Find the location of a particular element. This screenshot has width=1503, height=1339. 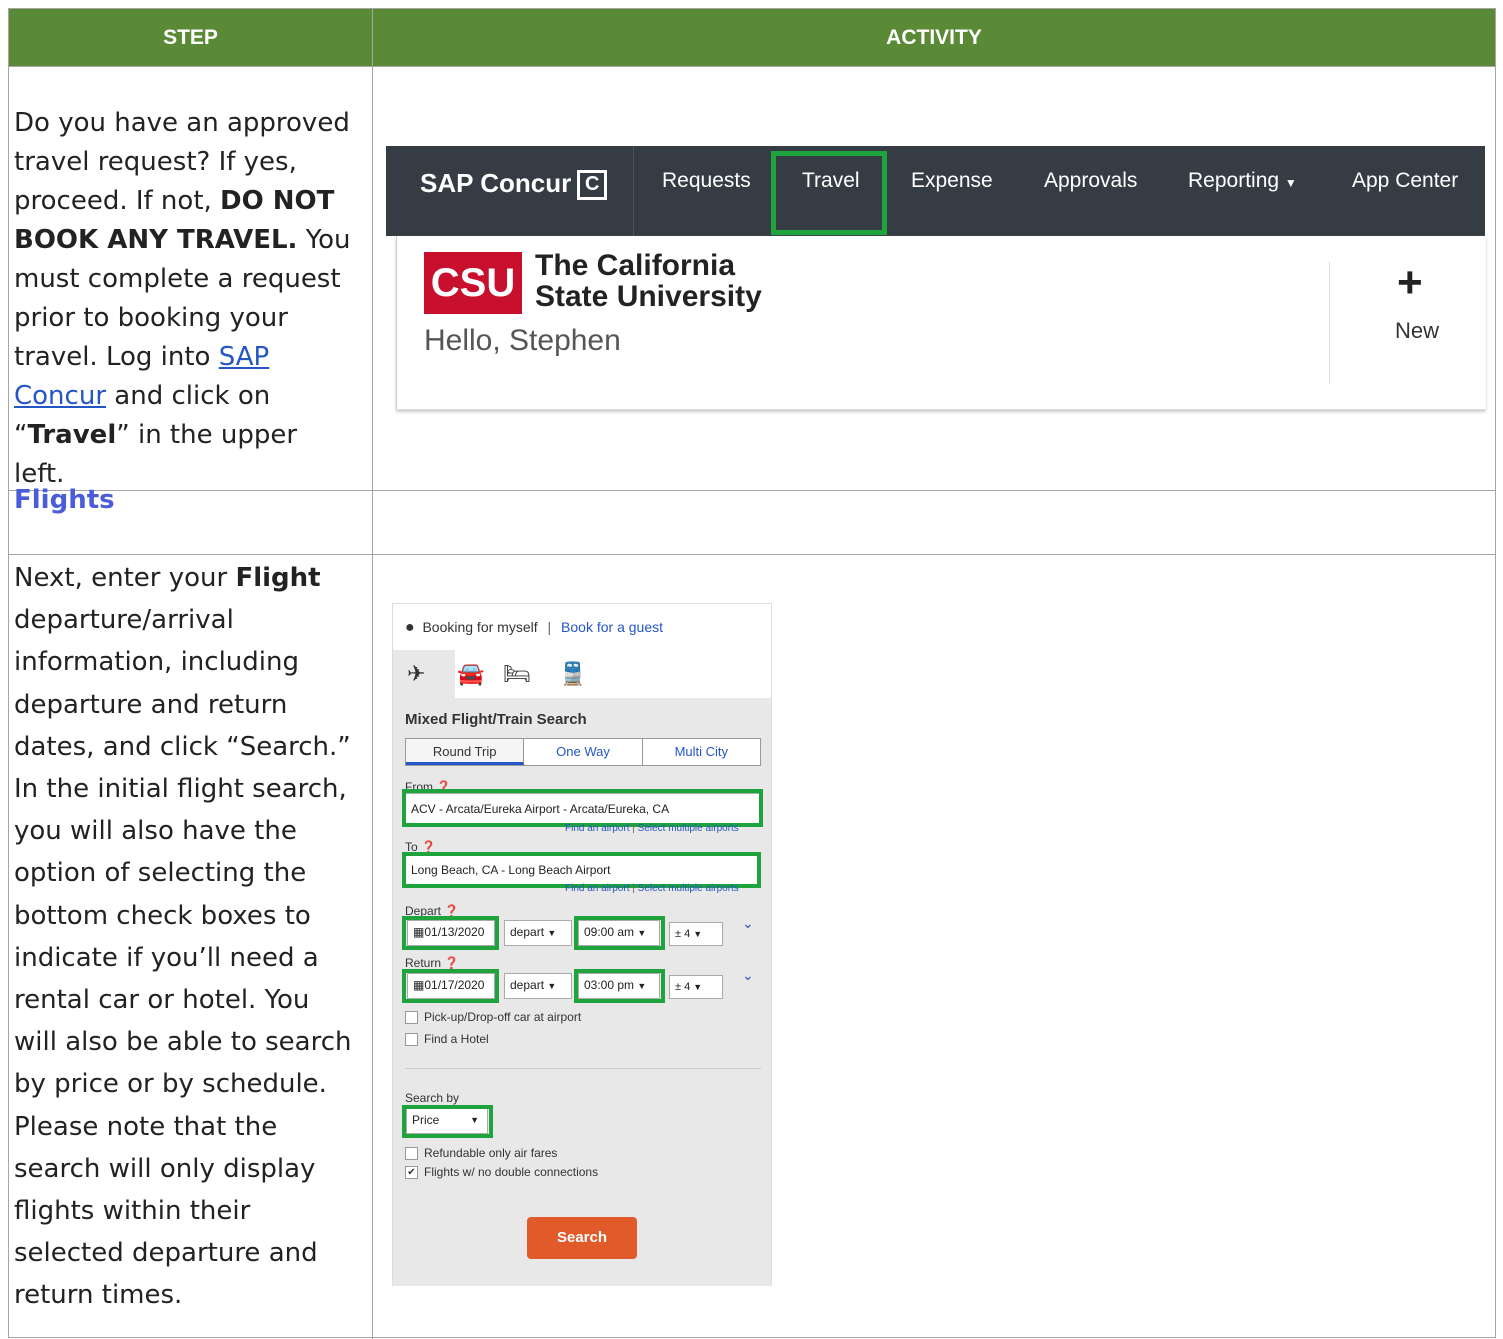

panel-divider is located at coordinates (1329, 323).